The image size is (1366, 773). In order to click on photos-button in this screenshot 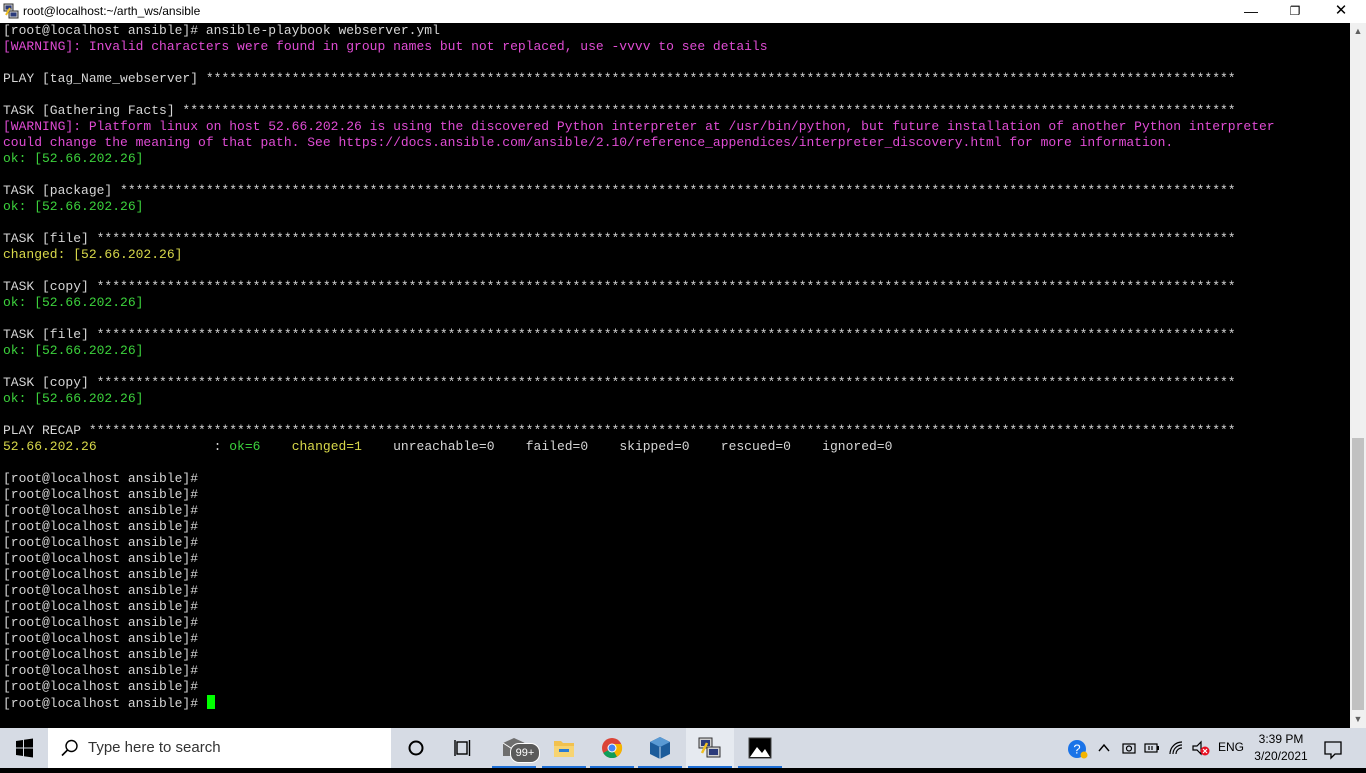, I will do `click(760, 748)`.